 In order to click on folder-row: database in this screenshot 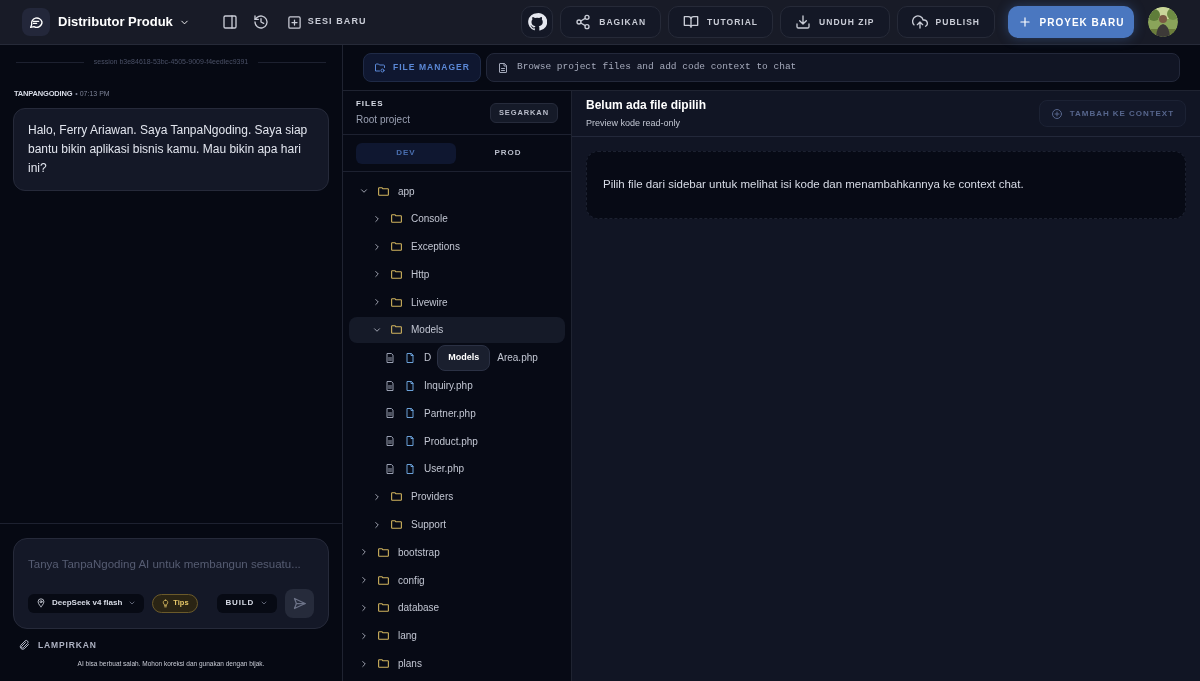, I will do `click(457, 607)`.